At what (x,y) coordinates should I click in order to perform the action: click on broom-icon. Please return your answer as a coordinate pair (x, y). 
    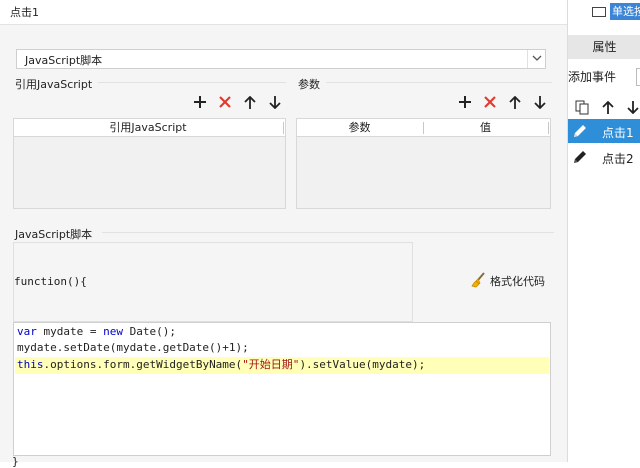
    Looking at the image, I should click on (478, 281).